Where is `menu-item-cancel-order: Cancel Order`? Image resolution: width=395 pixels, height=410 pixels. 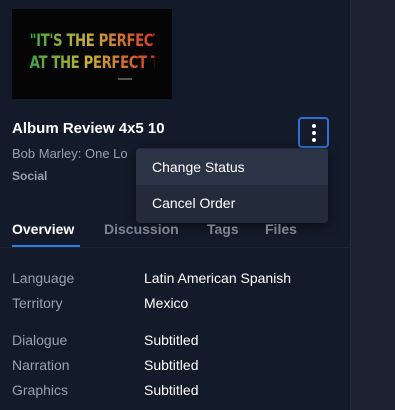 menu-item-cancel-order: Cancel Order is located at coordinates (232, 203).